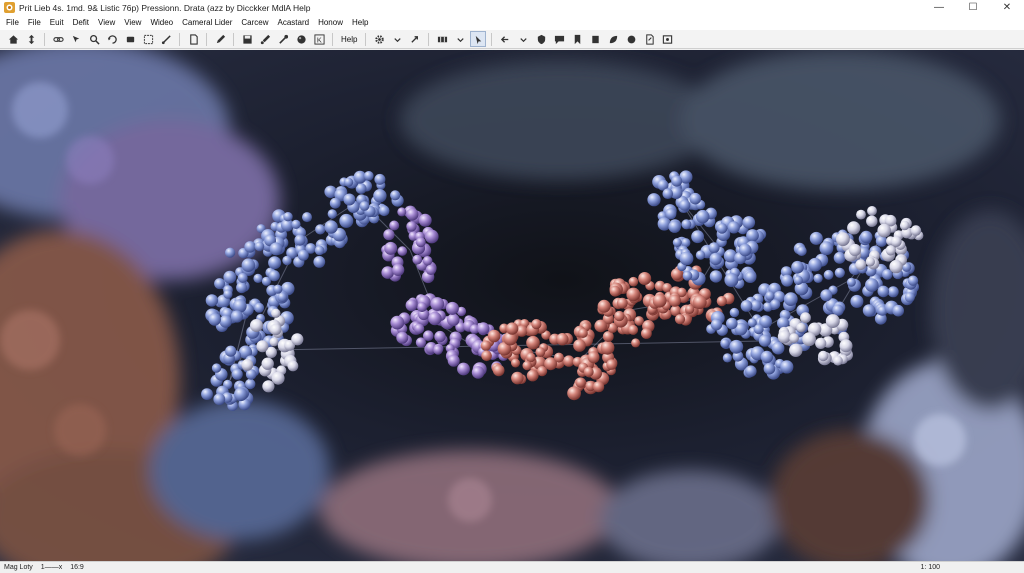  Describe the element at coordinates (505, 39) in the screenshot. I see `back-icon` at that location.